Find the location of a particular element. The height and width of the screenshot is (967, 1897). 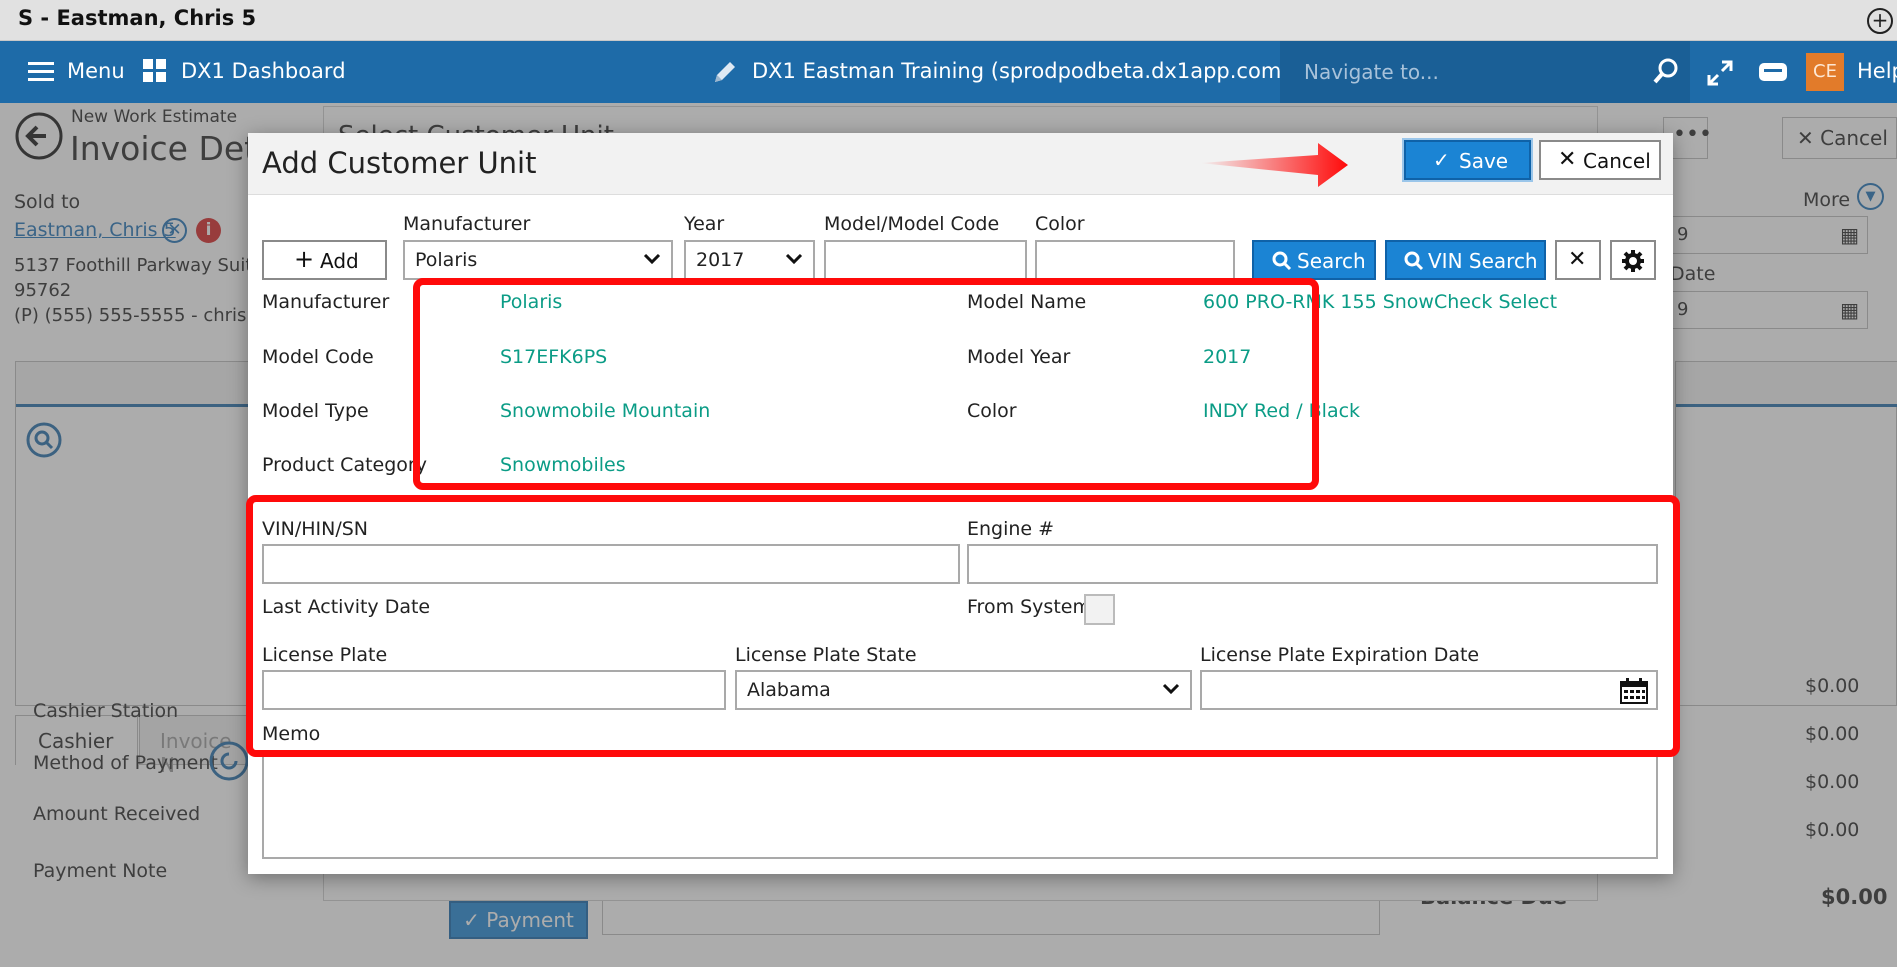

modal-header: Add Customer Unit ✓ Save ✕ Cancel is located at coordinates (960, 164).